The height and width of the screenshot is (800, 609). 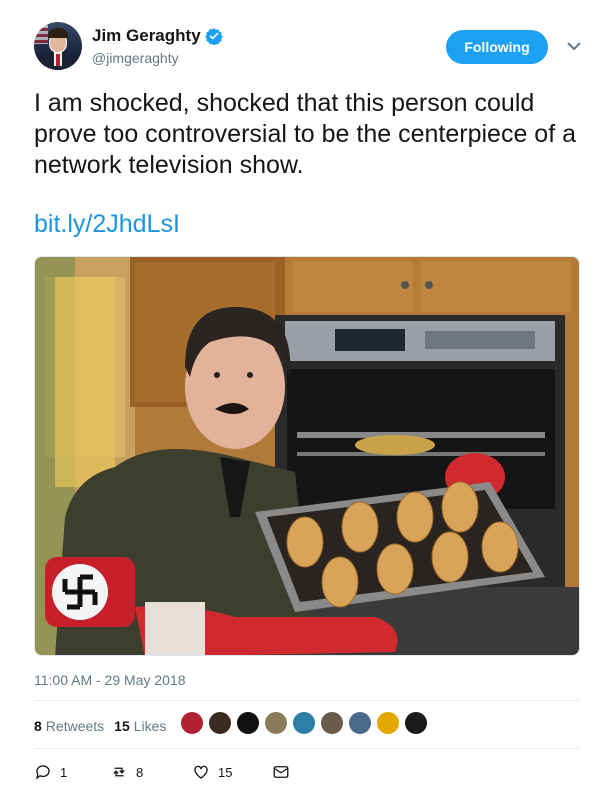 I want to click on reply-count: 1, so click(x=64, y=772).